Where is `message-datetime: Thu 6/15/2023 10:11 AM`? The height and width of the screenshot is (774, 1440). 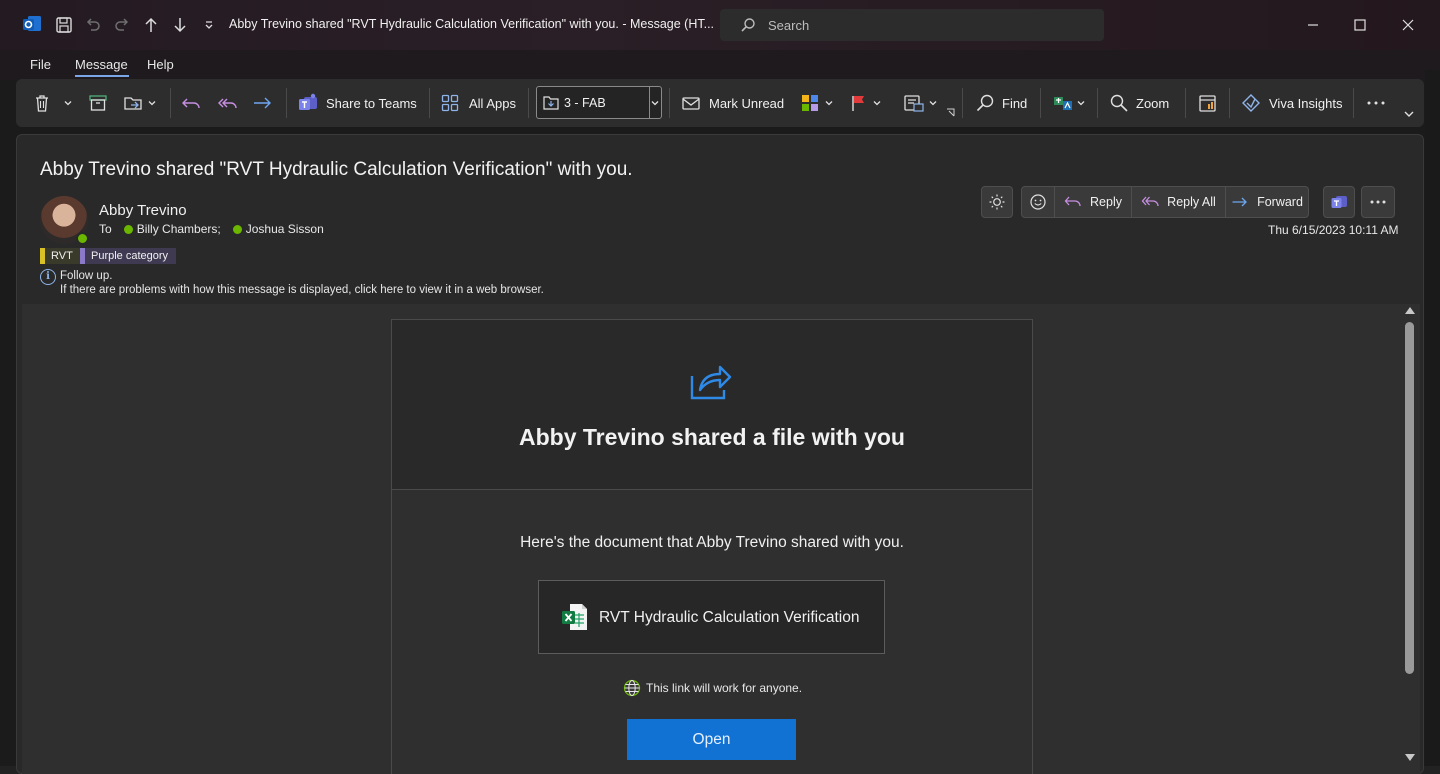
message-datetime: Thu 6/15/2023 10:11 AM is located at coordinates (1333, 230).